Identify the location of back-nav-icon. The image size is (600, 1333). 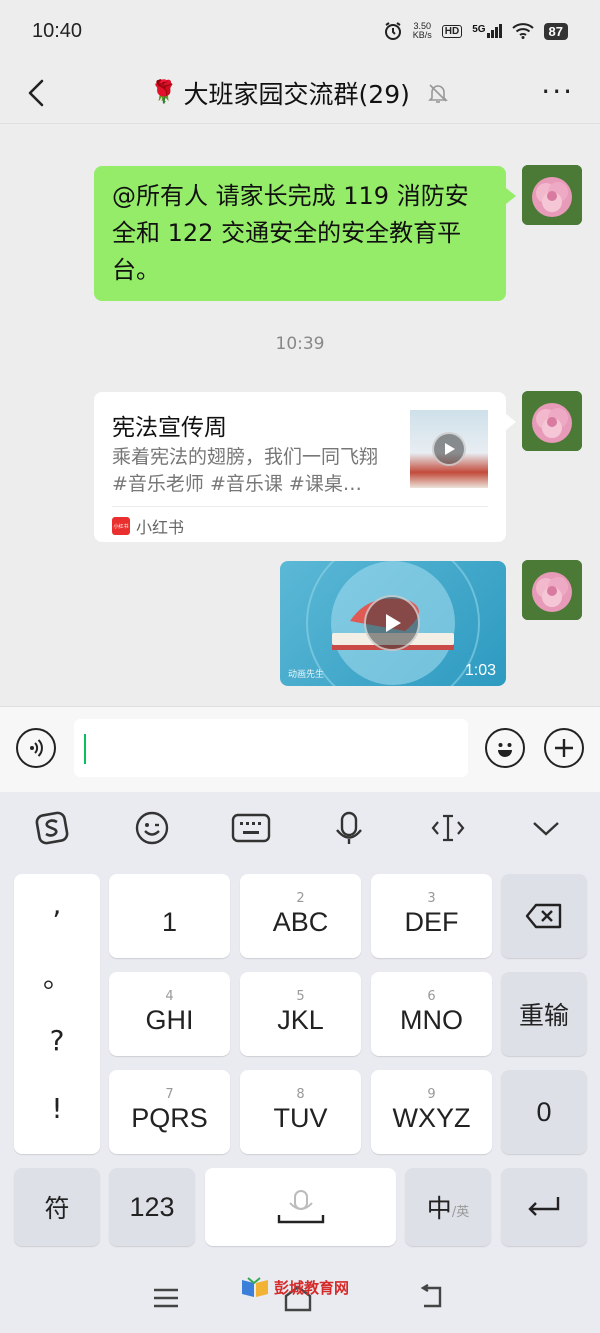
(433, 1297).